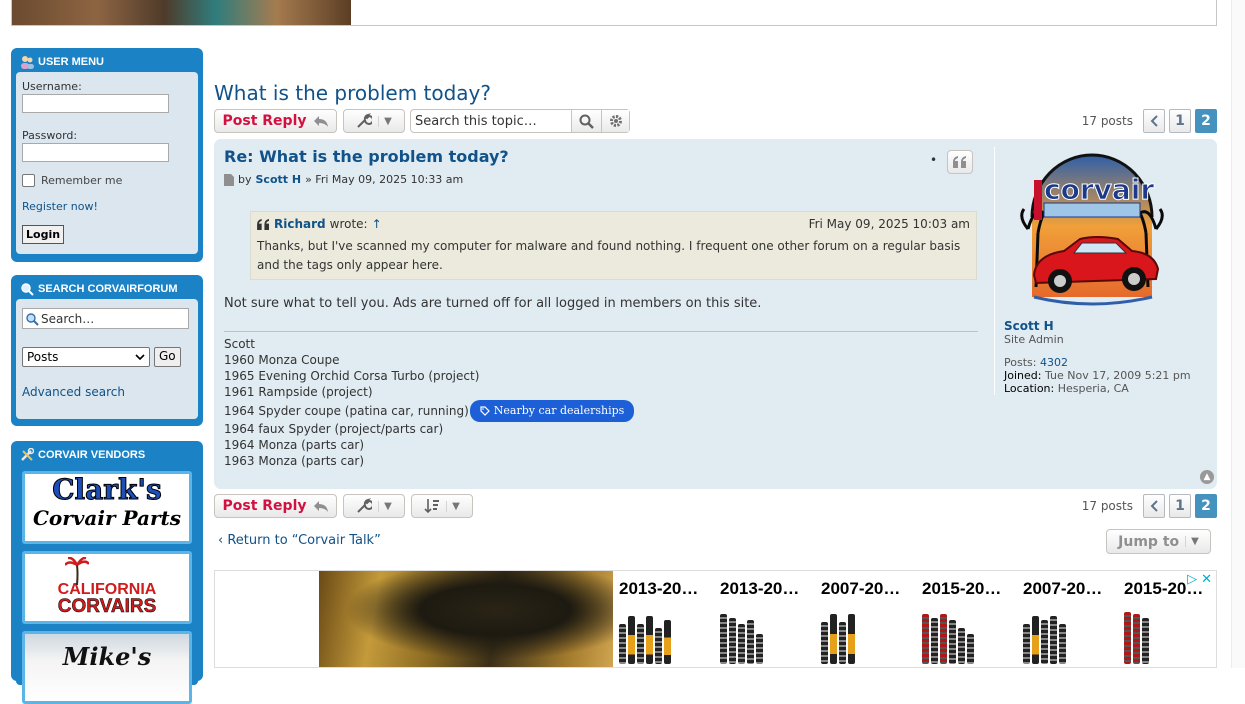  What do you see at coordinates (264, 121) in the screenshot?
I see `post-reply-label: Post Reply` at bounding box center [264, 121].